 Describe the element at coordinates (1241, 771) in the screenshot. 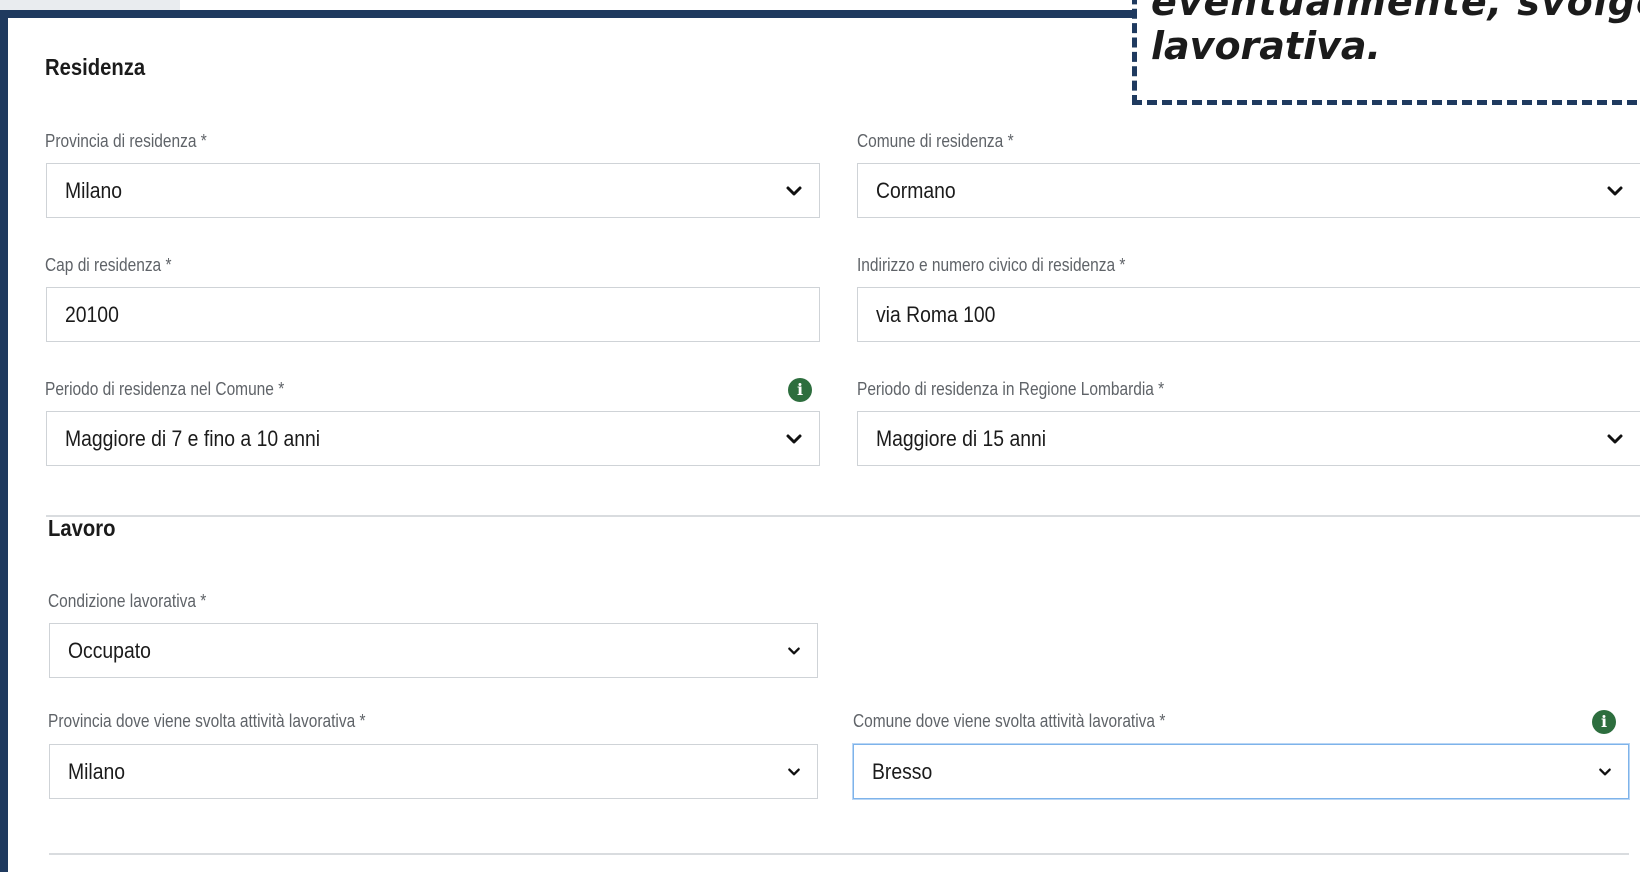

I see `select-comune-lavoro: Bresso` at that location.